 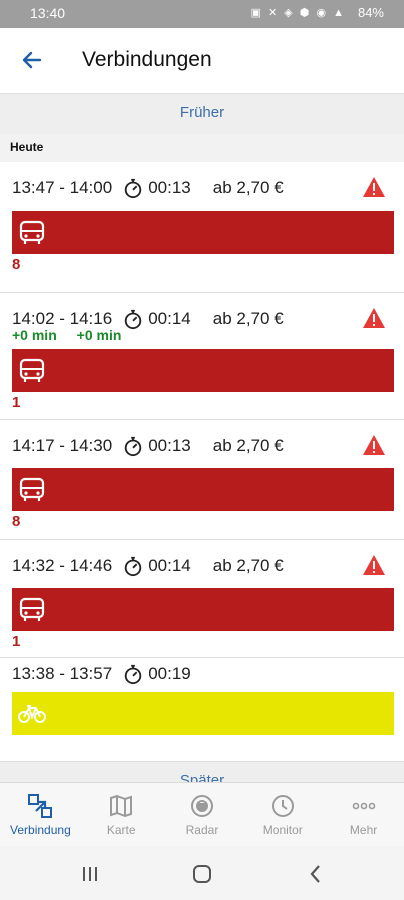 I want to click on nav-label: Verbindung, so click(x=40, y=830).